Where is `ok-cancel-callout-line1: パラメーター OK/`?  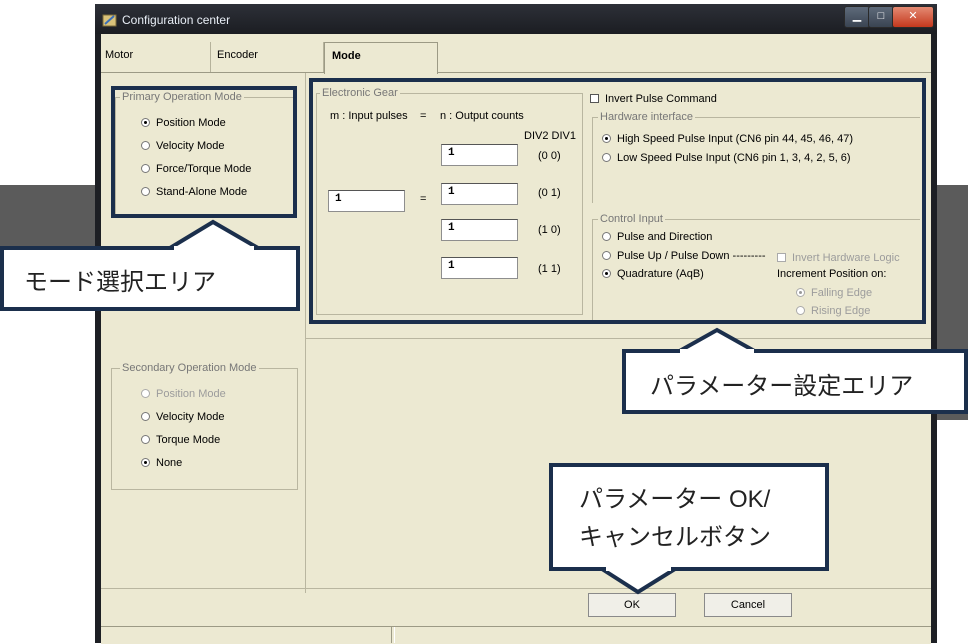
ok-cancel-callout-line1: パラメーター OK/ is located at coordinates (675, 499).